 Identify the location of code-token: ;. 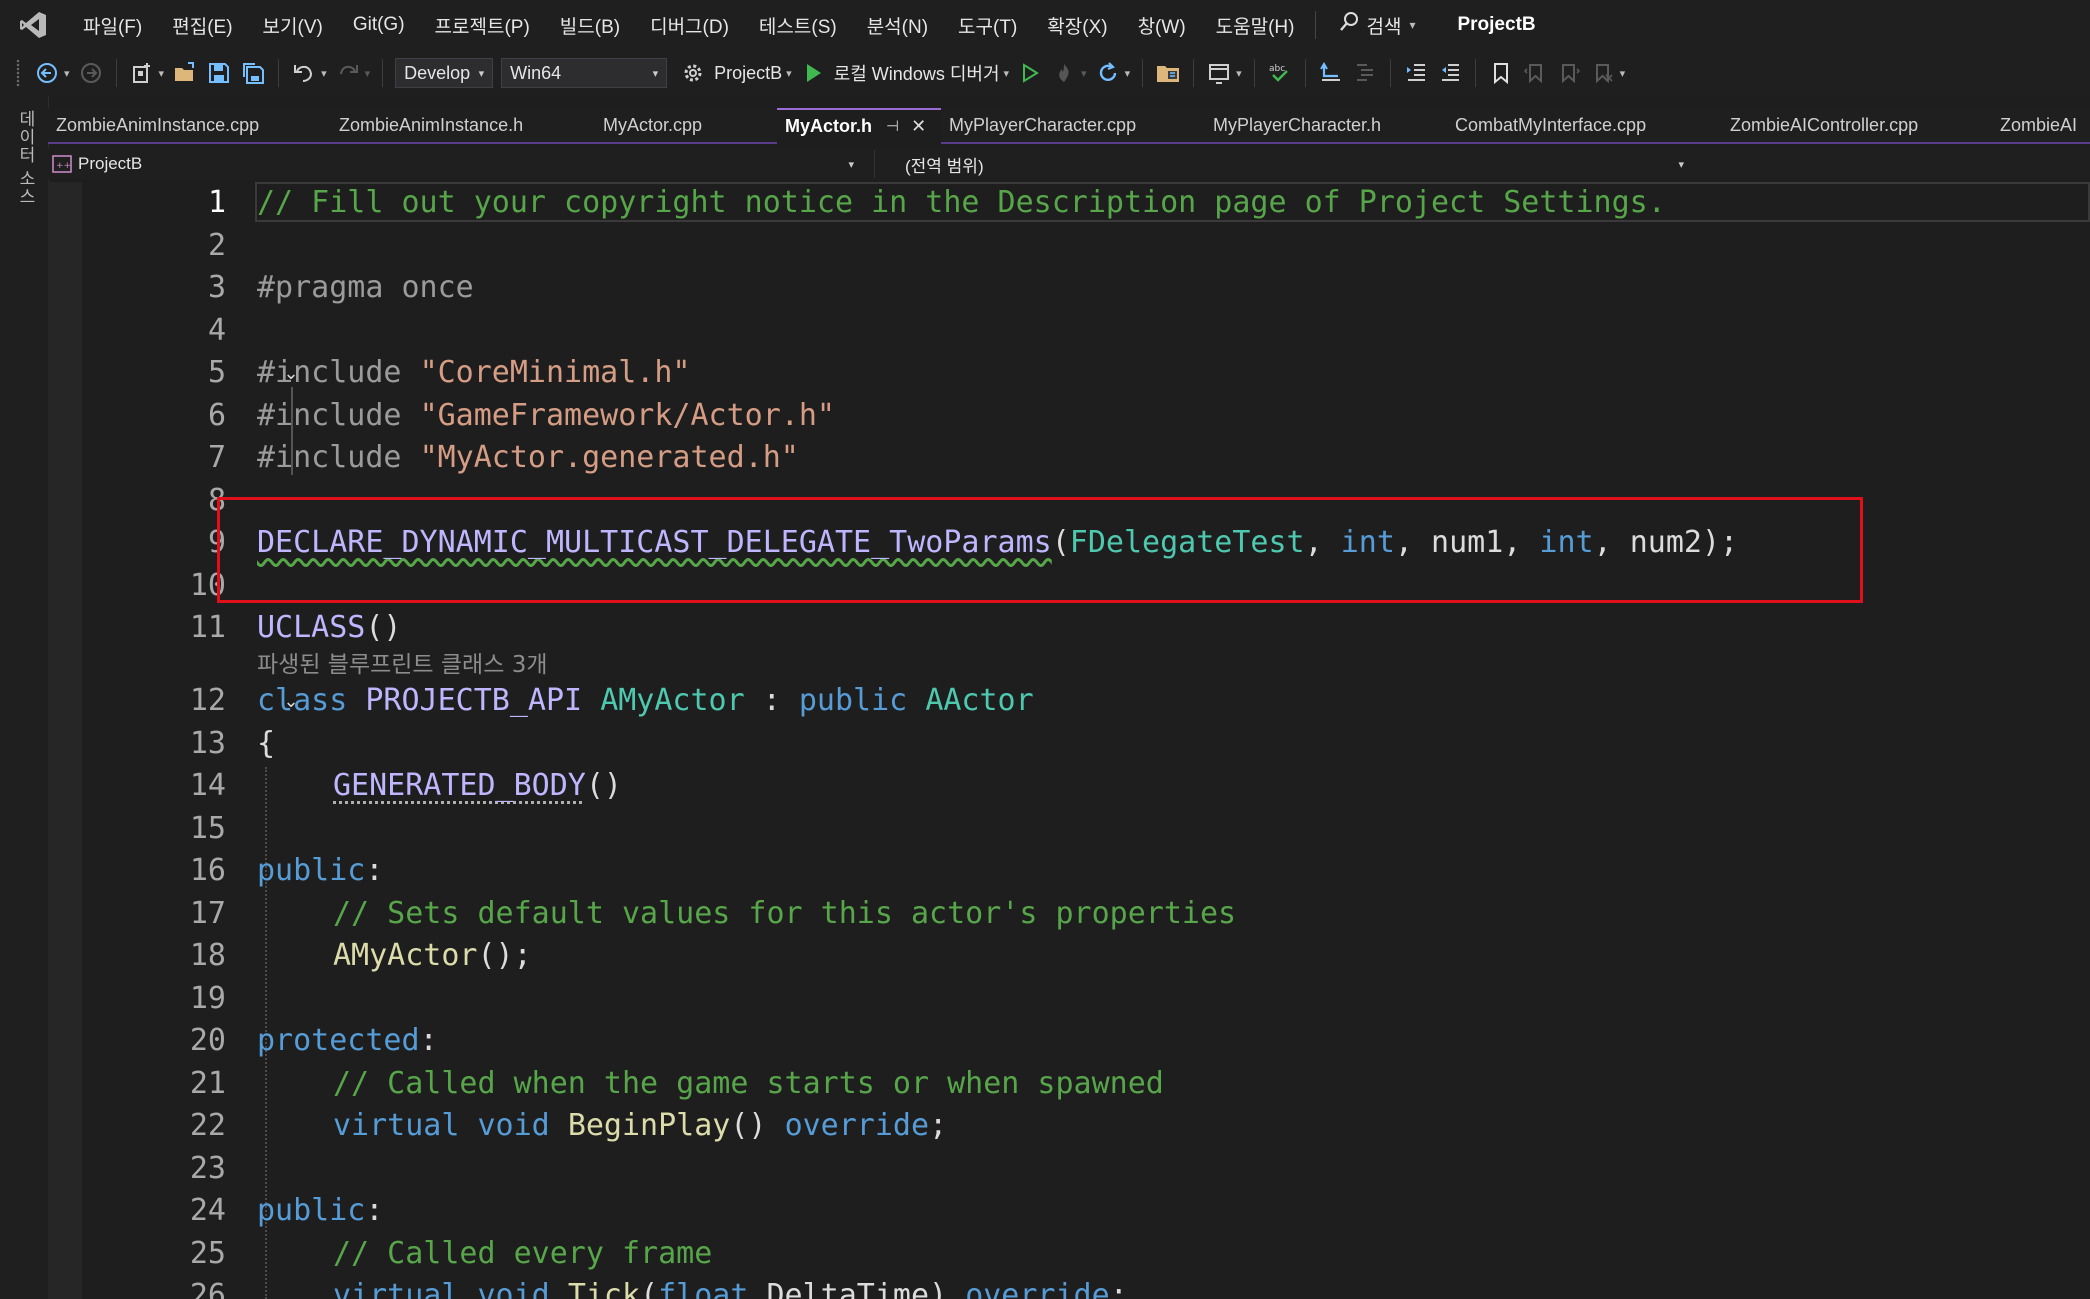
(938, 1125).